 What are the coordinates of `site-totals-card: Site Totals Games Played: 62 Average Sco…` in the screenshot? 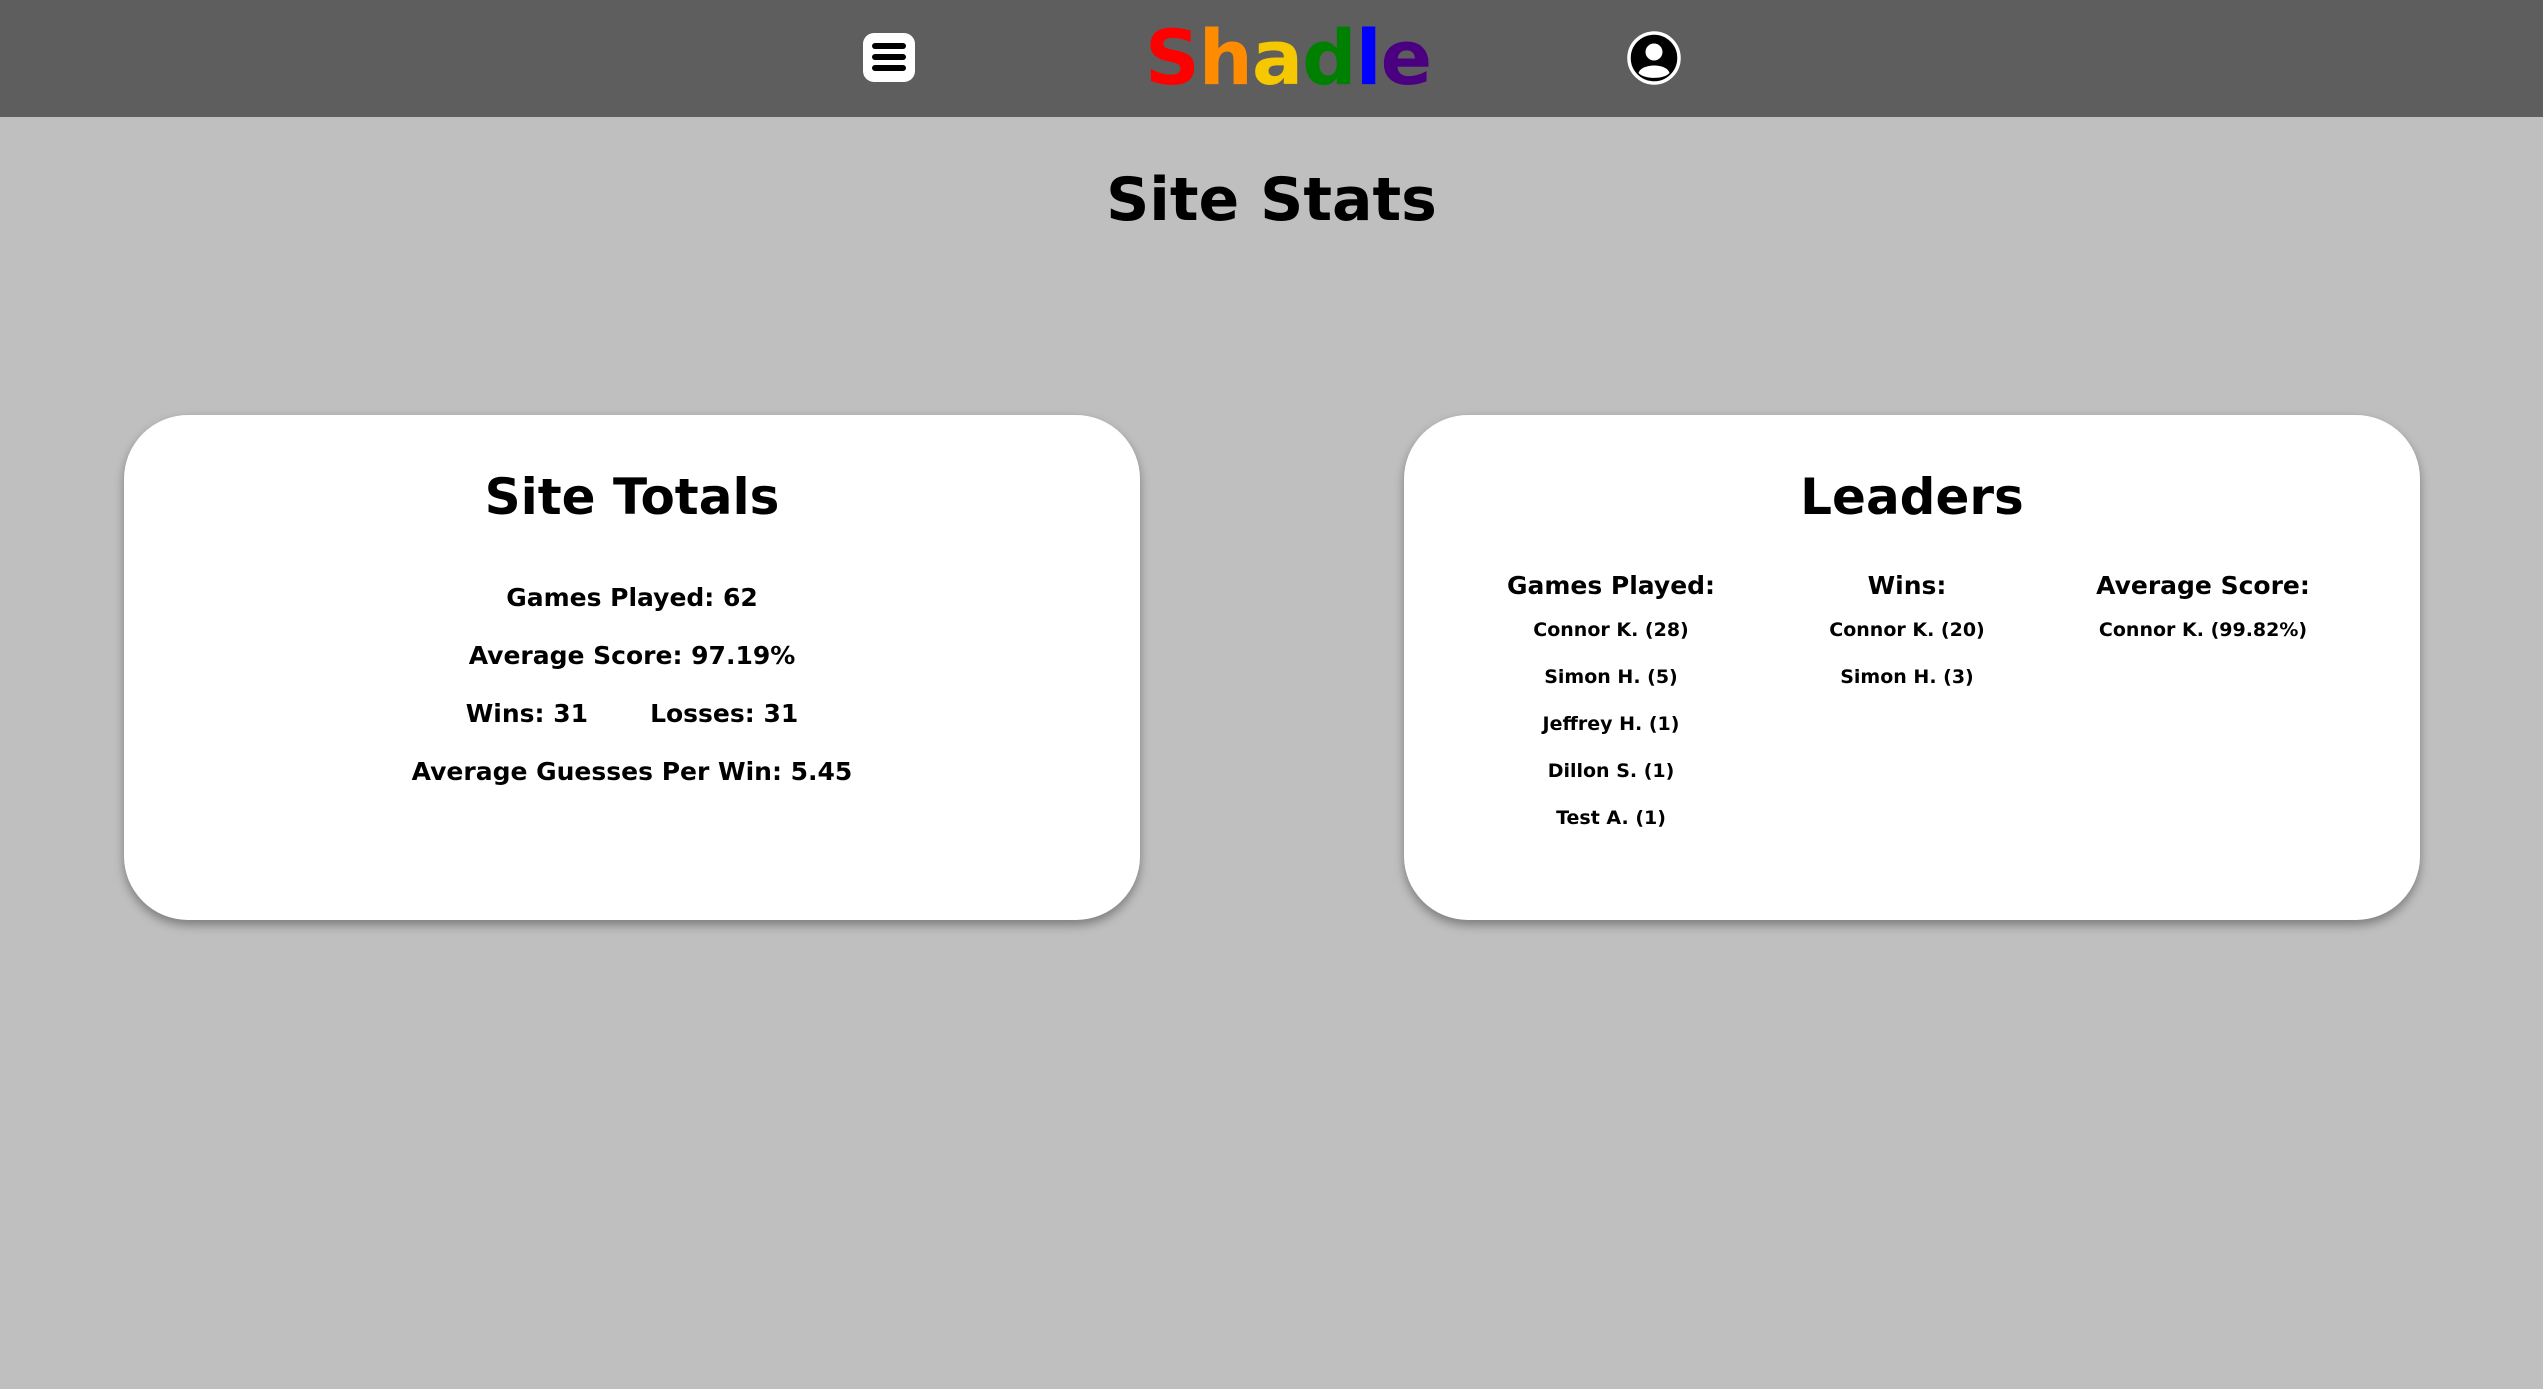 It's located at (632, 667).